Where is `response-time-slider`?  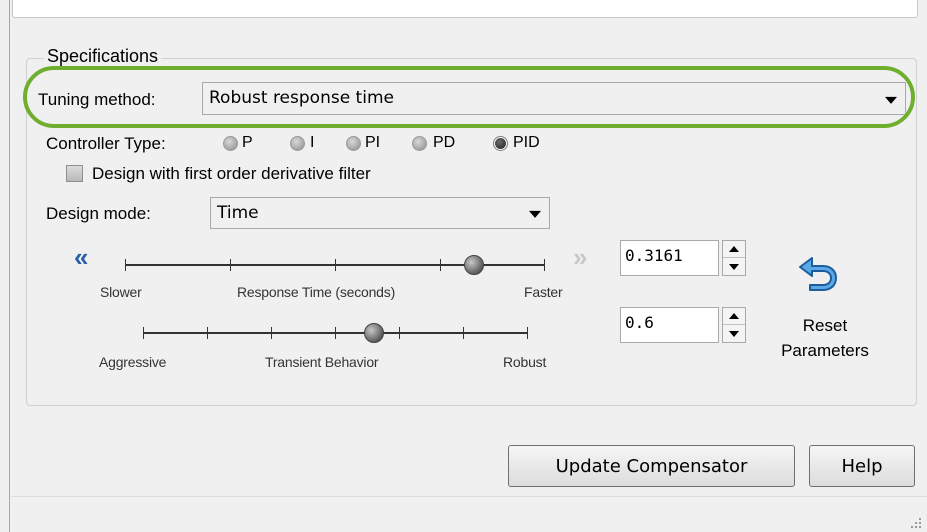 response-time-slider is located at coordinates (335, 266).